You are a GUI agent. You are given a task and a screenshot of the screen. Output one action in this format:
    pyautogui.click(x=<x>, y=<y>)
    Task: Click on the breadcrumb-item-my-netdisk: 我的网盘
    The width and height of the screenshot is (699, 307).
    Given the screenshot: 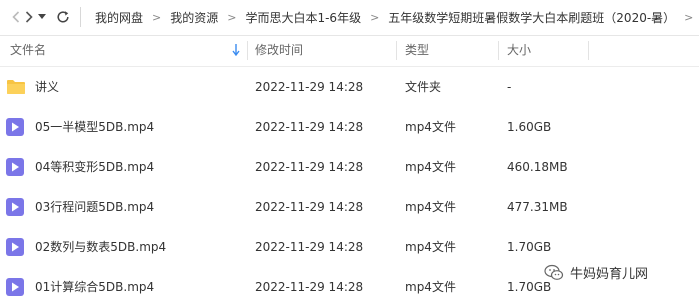 What is the action you would take?
    pyautogui.click(x=119, y=17)
    